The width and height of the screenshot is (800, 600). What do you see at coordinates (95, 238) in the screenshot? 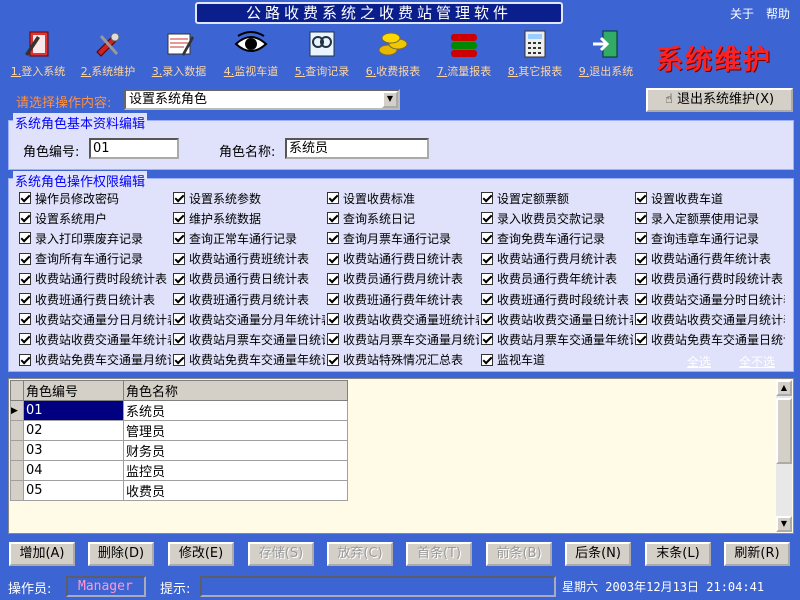
I see `permission-checkbox: 录入打印票废弃记录` at bounding box center [95, 238].